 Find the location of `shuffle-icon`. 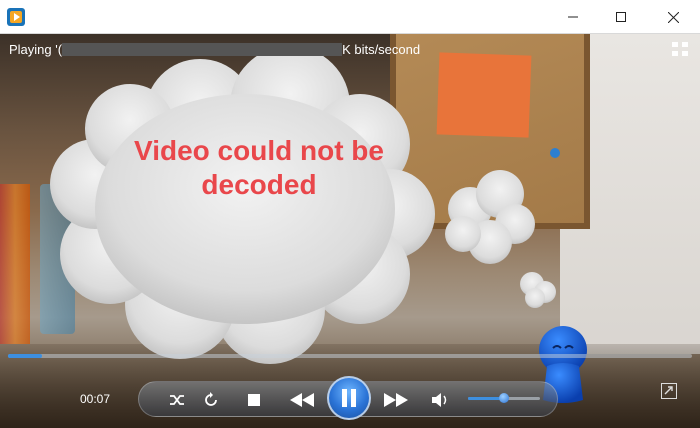

shuffle-icon is located at coordinates (177, 400).